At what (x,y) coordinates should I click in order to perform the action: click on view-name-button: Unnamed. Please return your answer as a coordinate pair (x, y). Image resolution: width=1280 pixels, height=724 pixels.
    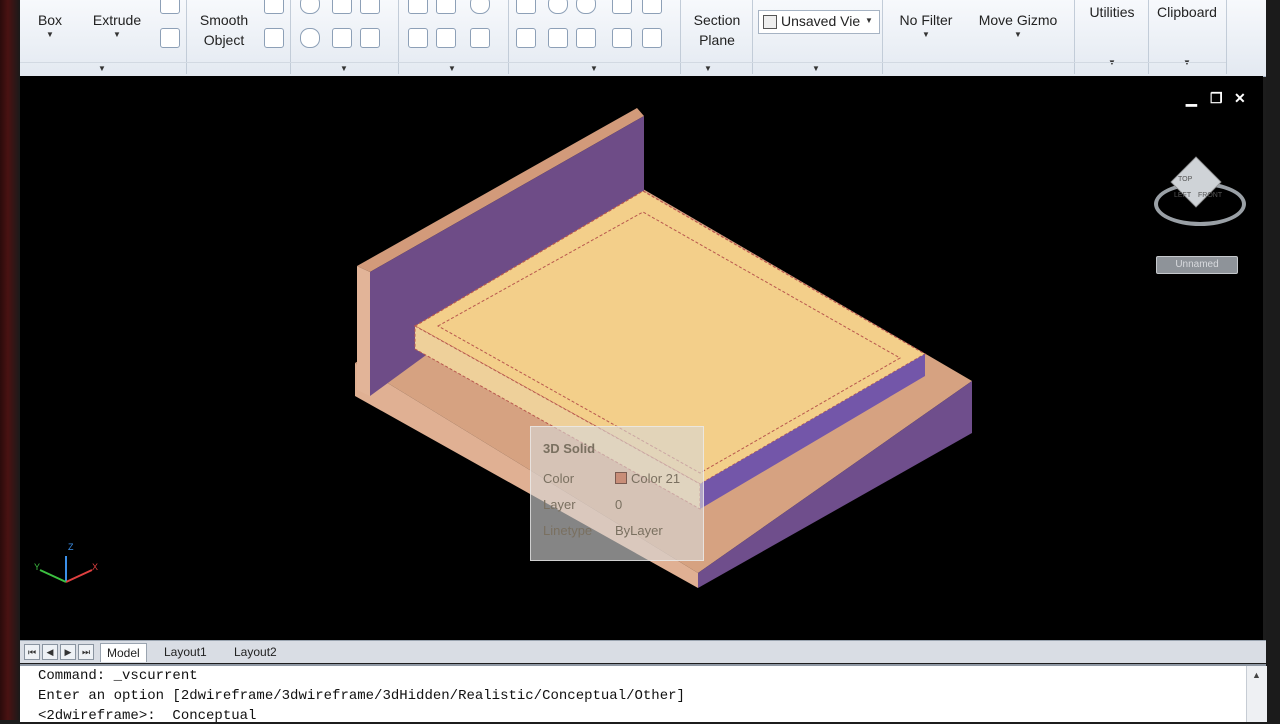
    Looking at the image, I should click on (1197, 265).